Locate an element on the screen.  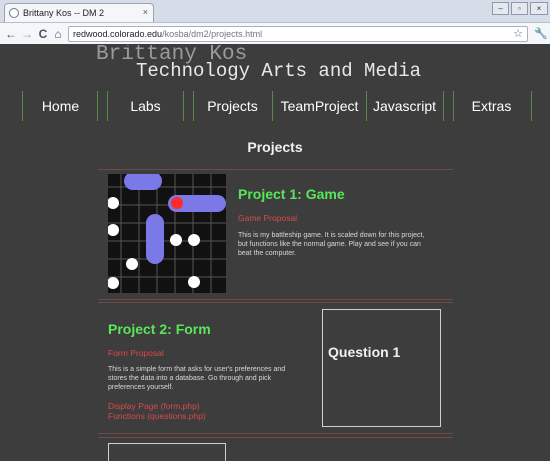
form-proposal-link: Form Proposal is located at coordinates (136, 353).